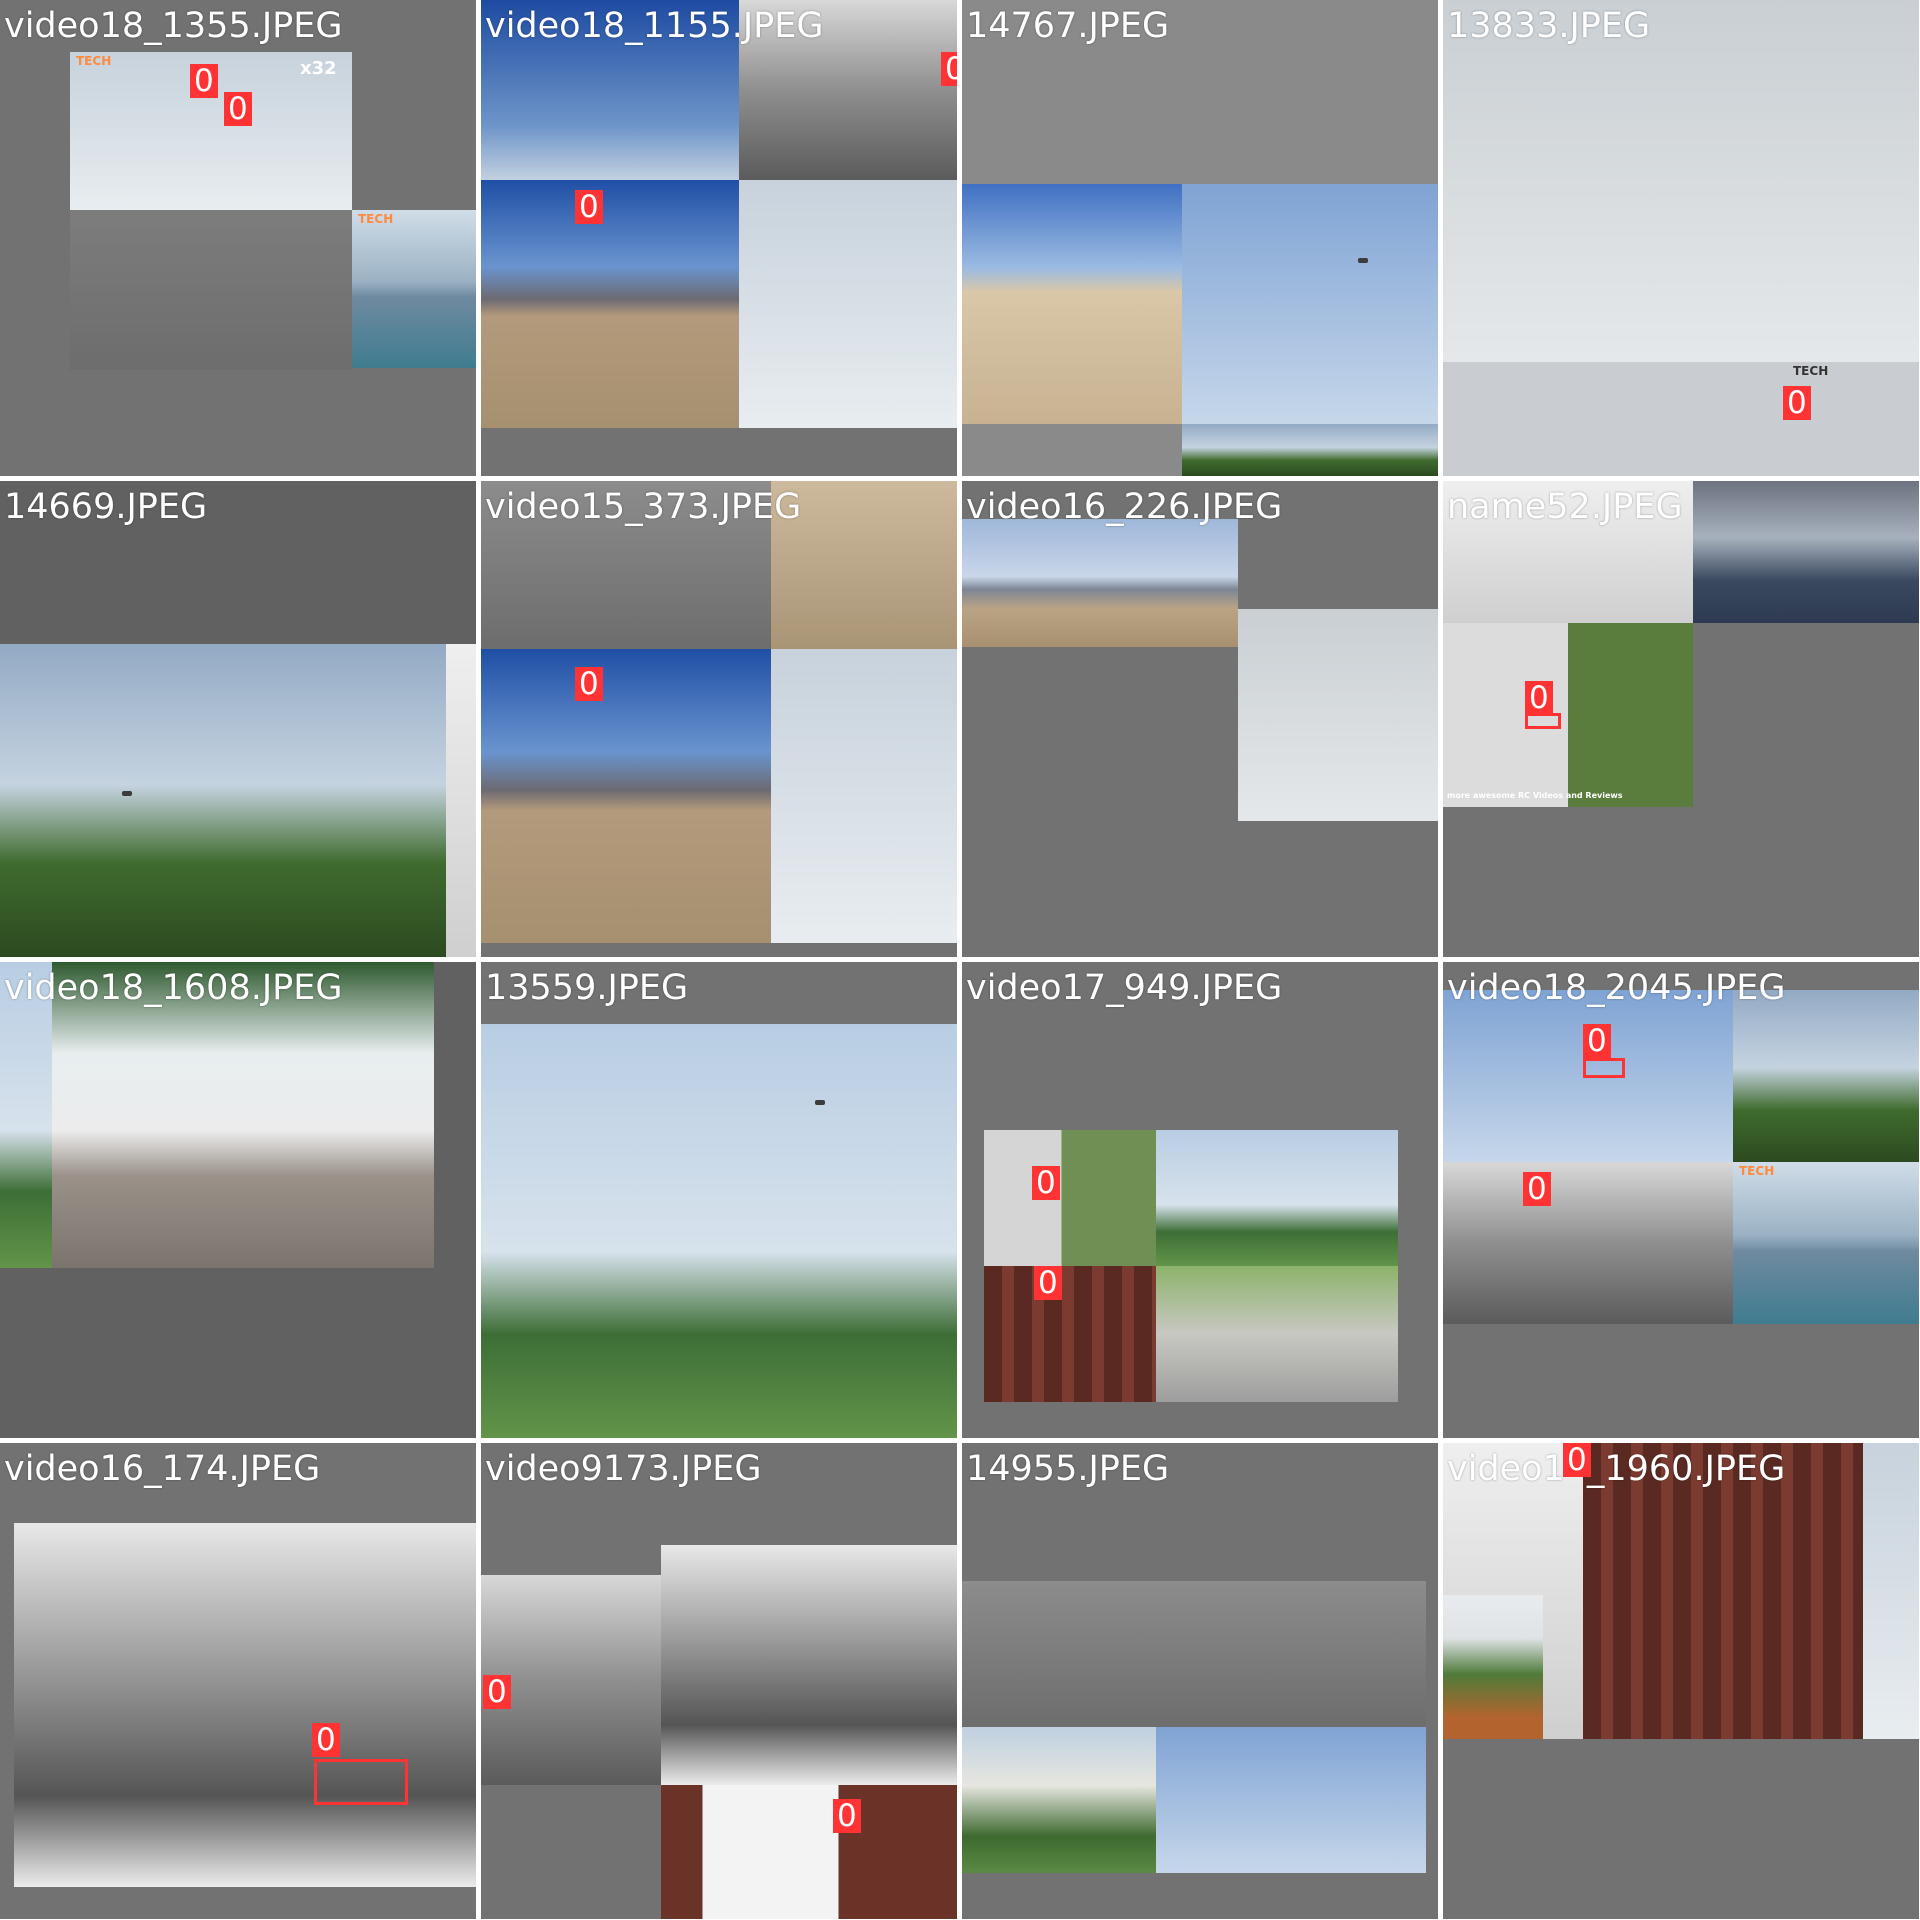  Describe the element at coordinates (1124, 988) in the screenshot. I see `tile-filename: video17_949.JPEG` at that location.